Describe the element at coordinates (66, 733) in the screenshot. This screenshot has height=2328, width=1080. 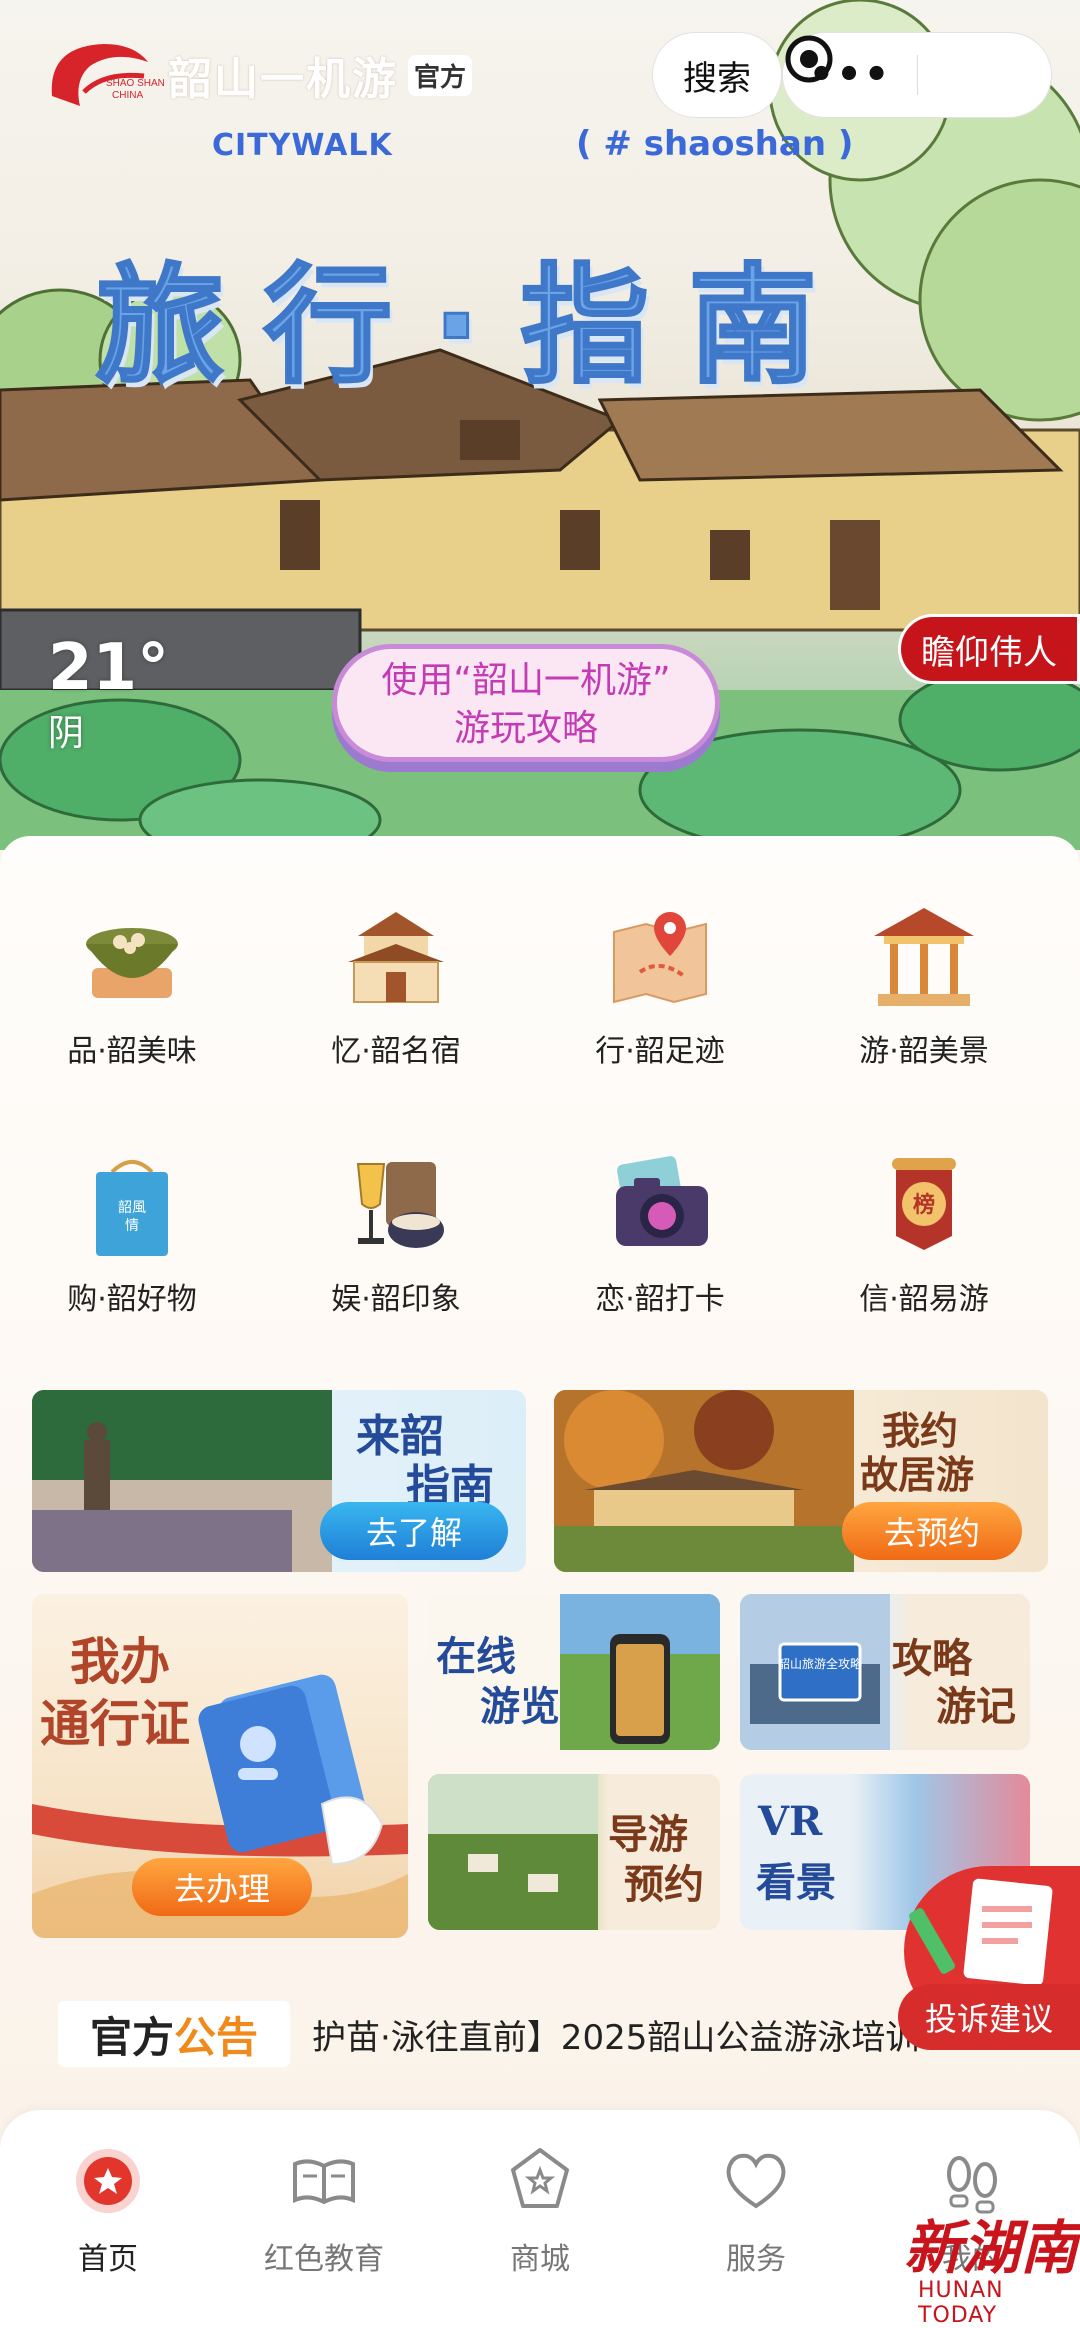
I see `weather-condition: 阴` at that location.